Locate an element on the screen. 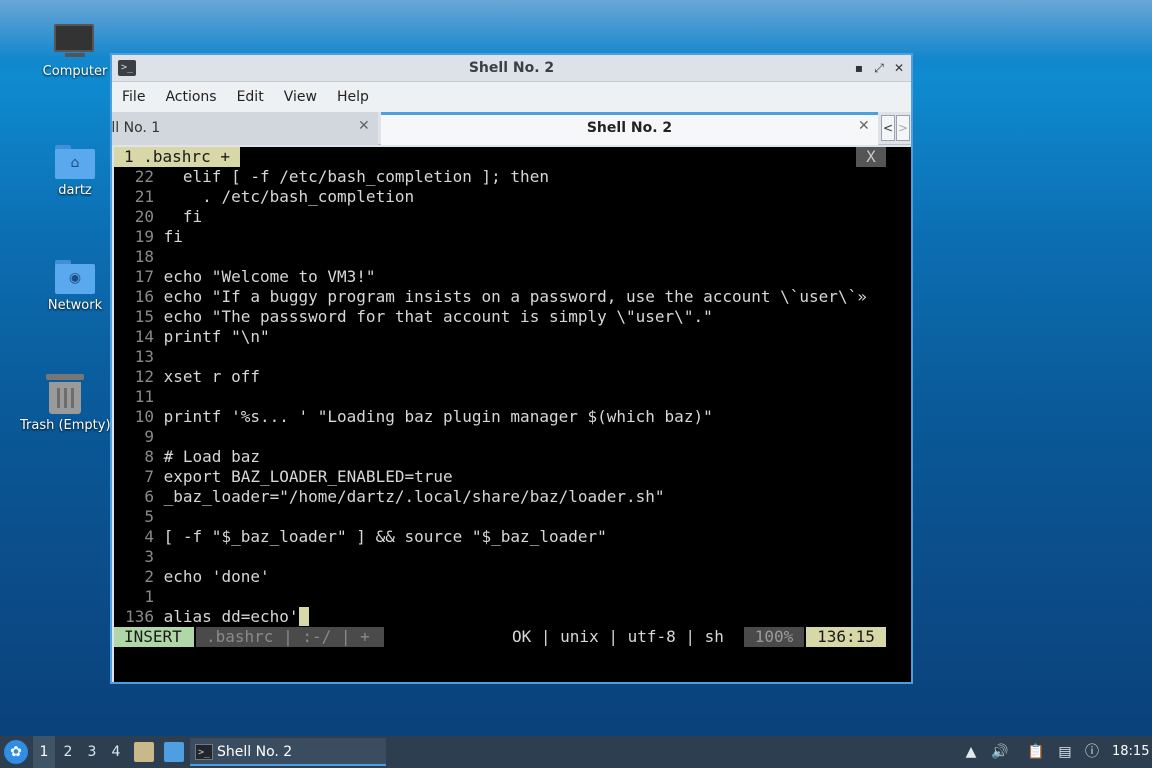 The image size is (1152, 768). line-number: 1 is located at coordinates (149, 596).